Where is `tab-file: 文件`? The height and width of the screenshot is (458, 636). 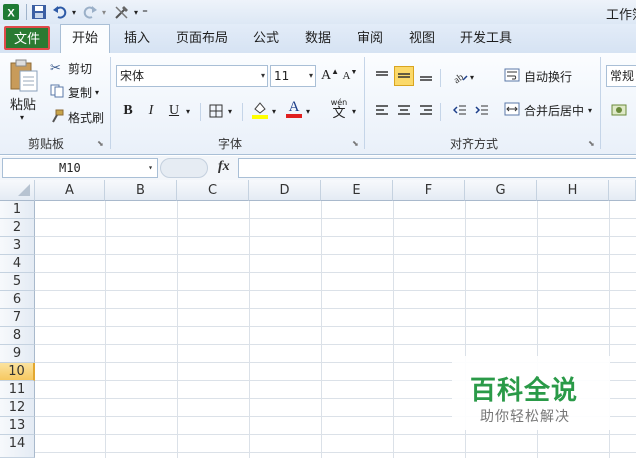
tab-file: 文件 is located at coordinates (27, 38).